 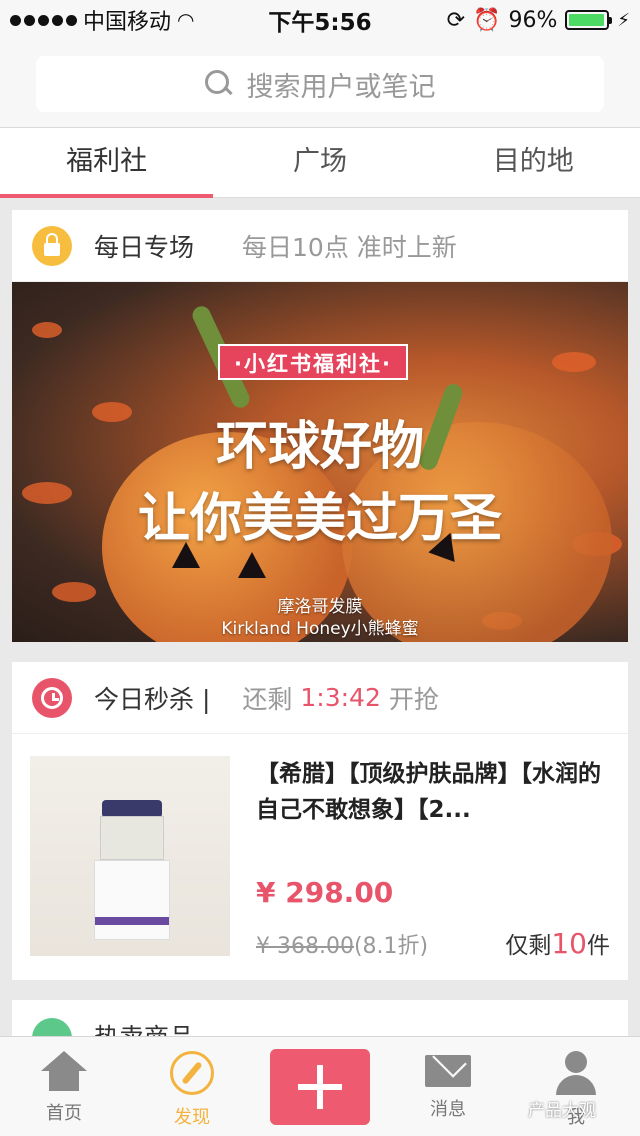 What do you see at coordinates (533, 162) in the screenshot?
I see `tab-destination: 目的地` at bounding box center [533, 162].